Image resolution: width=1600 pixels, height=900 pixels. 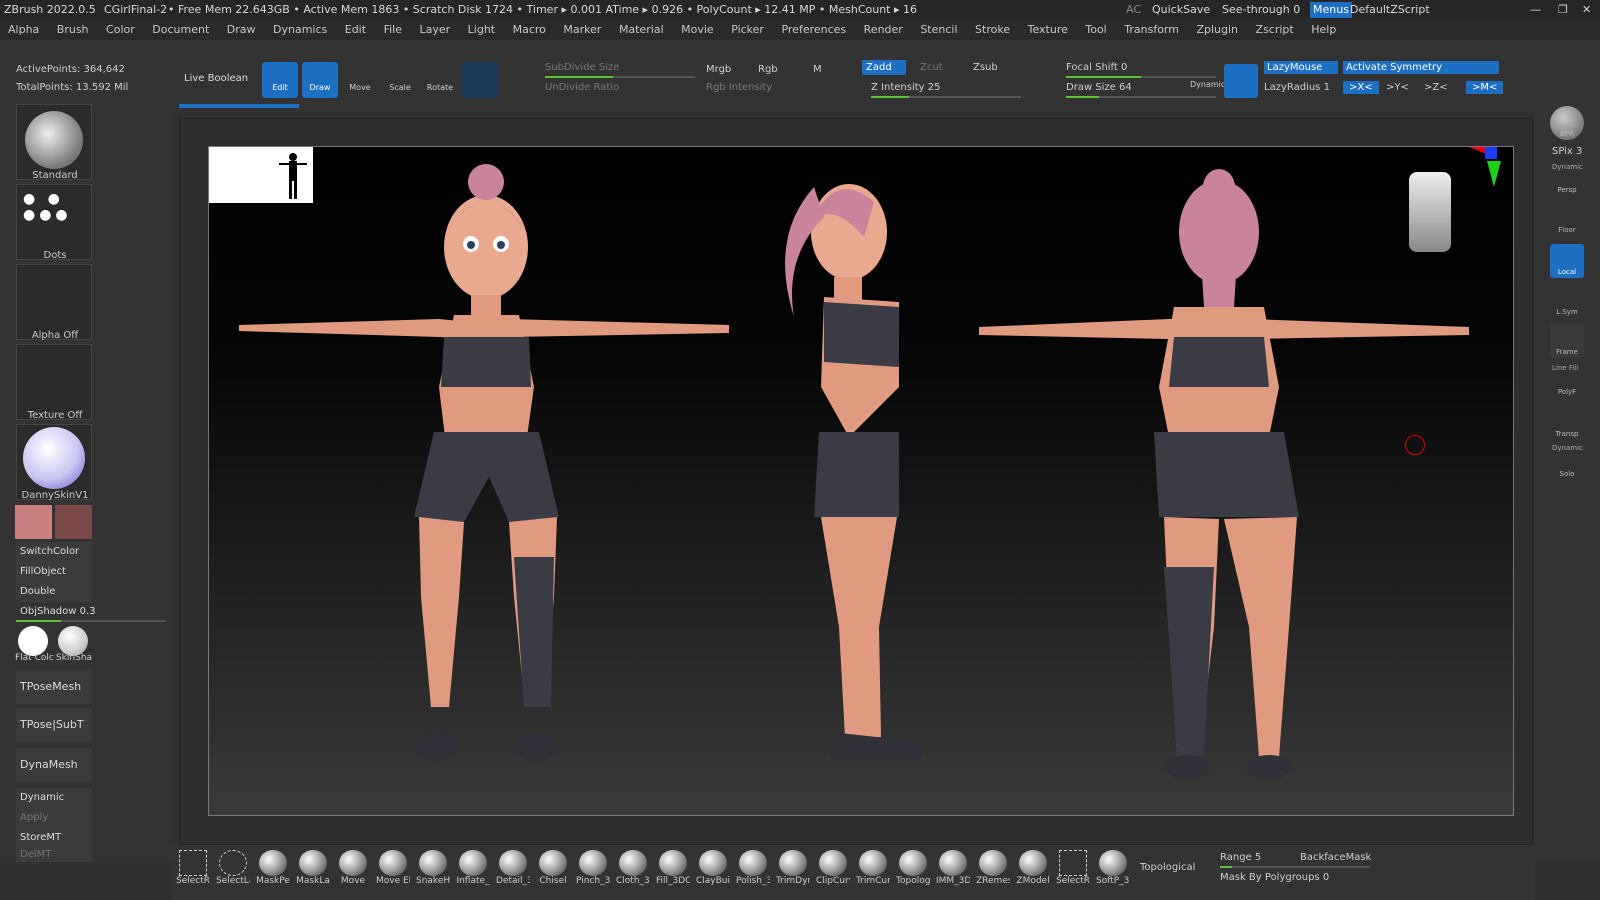 What do you see at coordinates (1567, 261) in the screenshot?
I see `local-button: Local` at bounding box center [1567, 261].